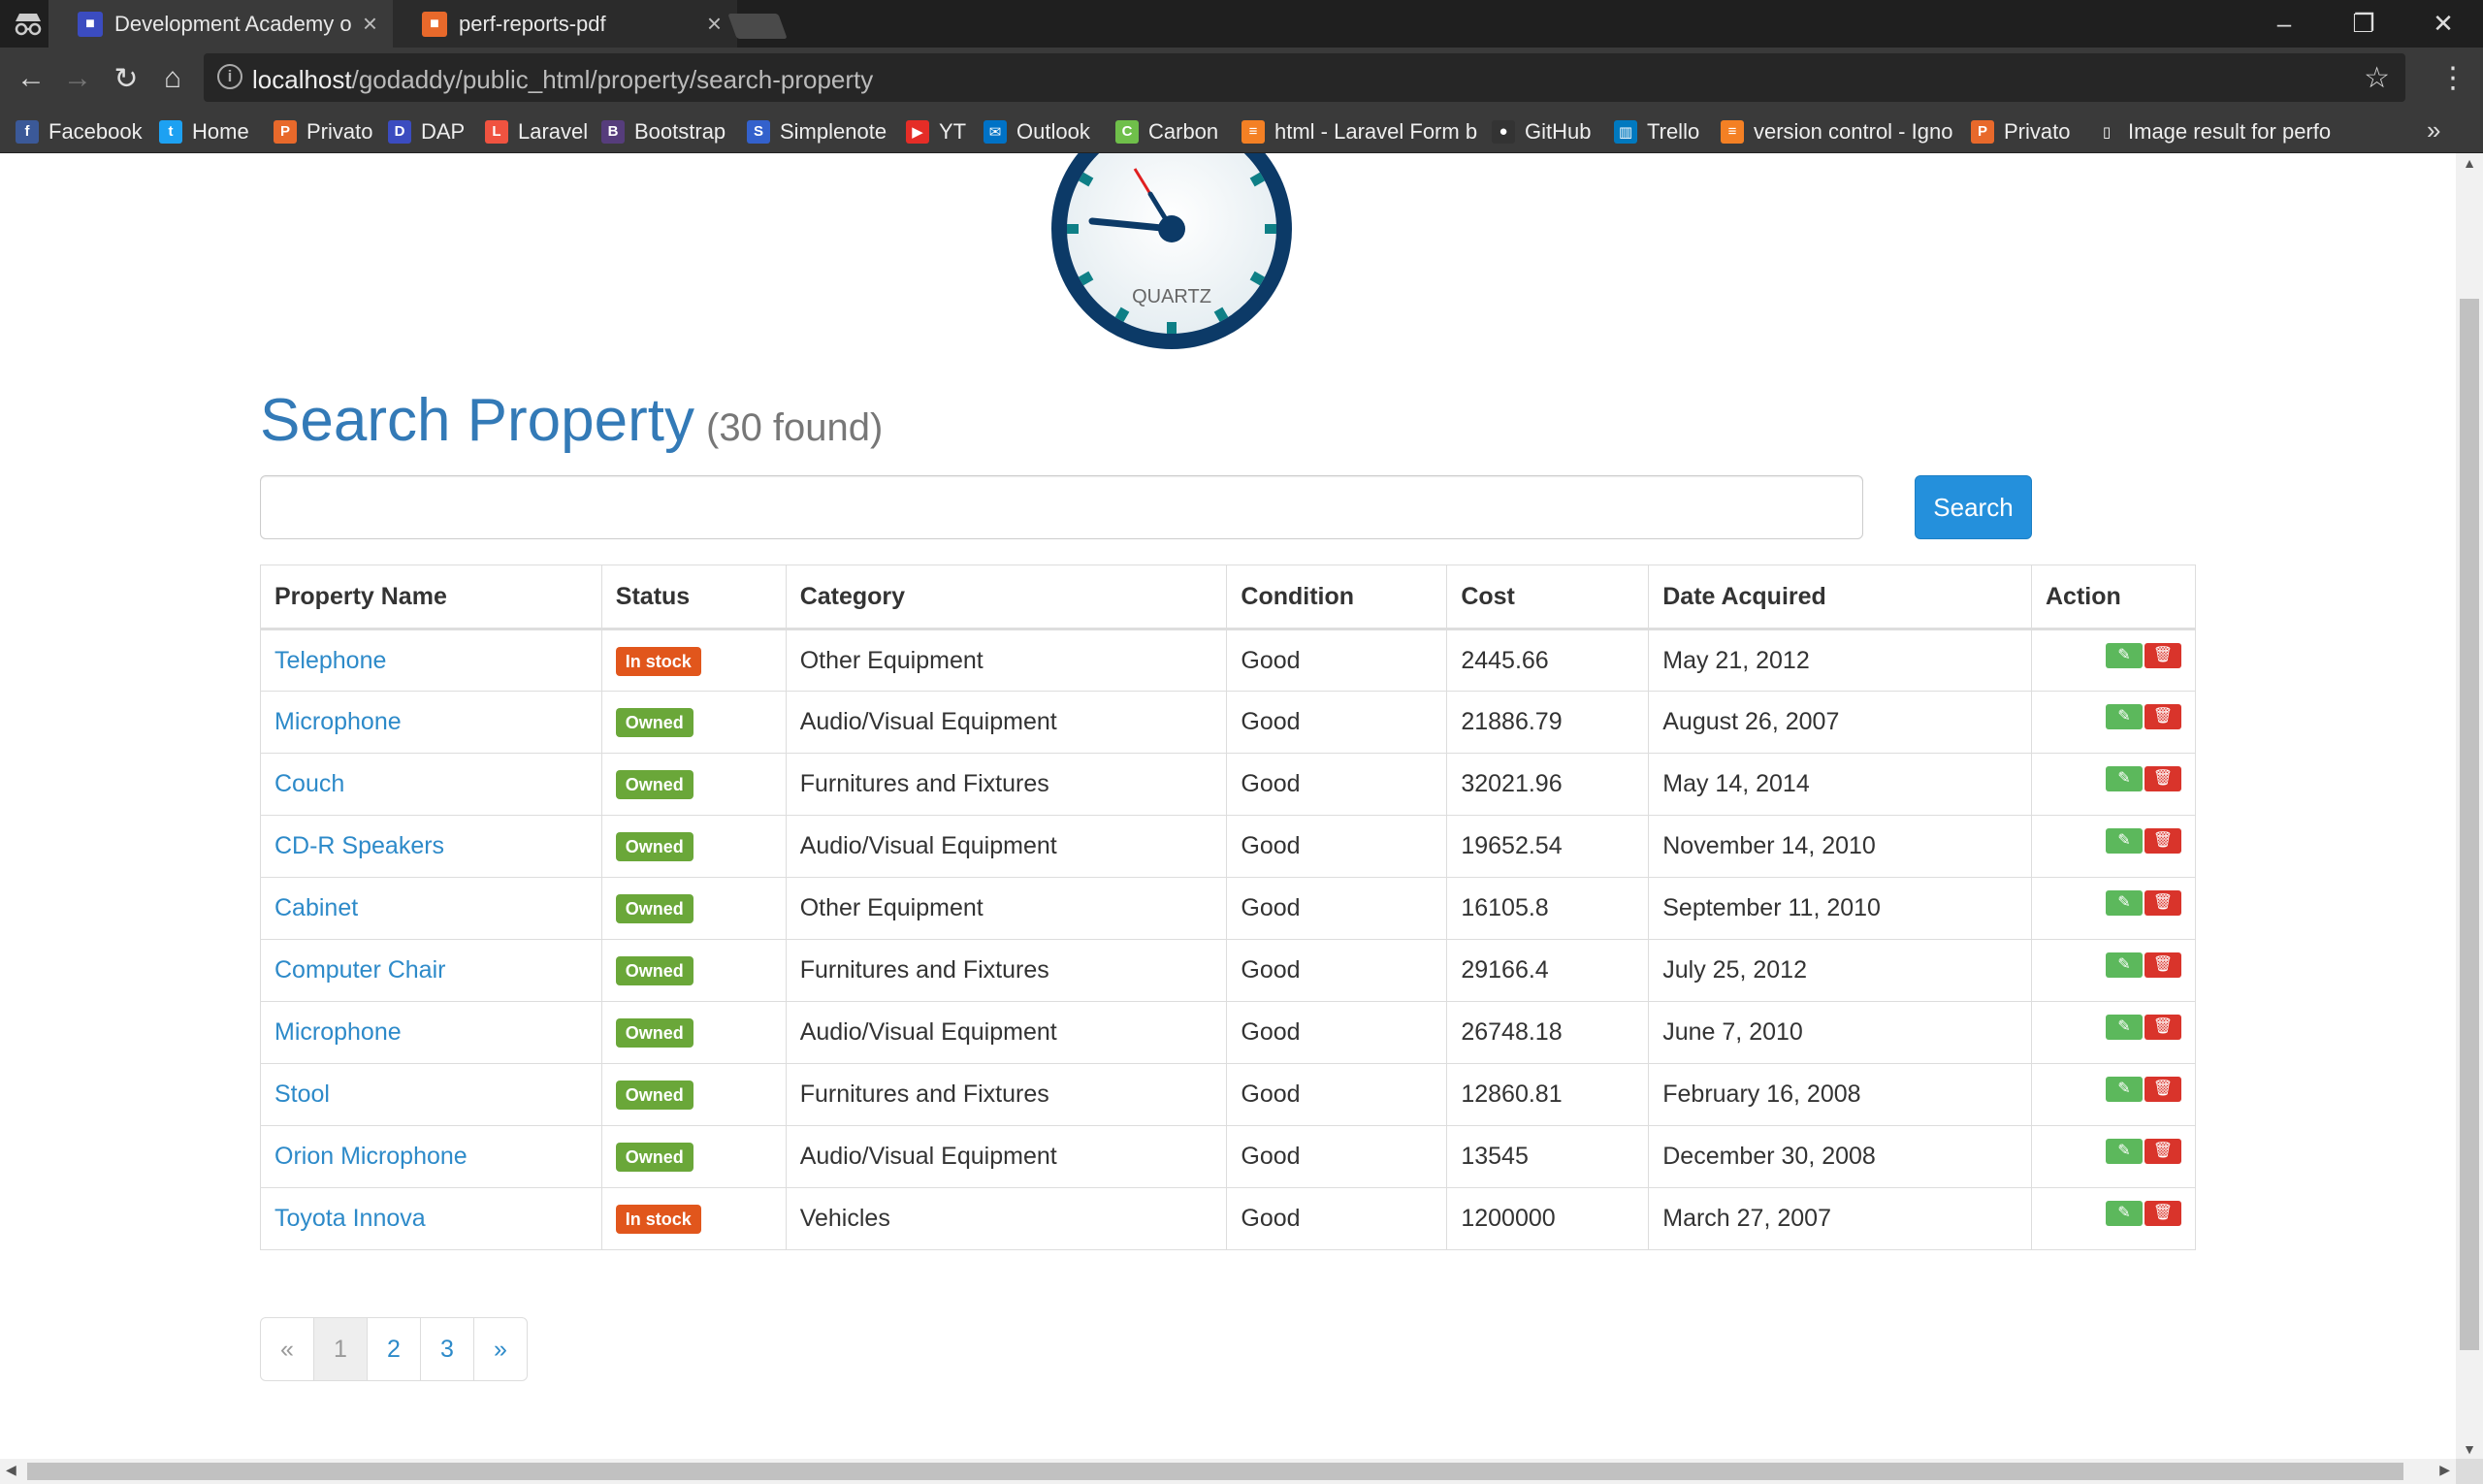 This screenshot has width=2483, height=1484. Describe the element at coordinates (80, 131) in the screenshot. I see `bookmark-item: f Facebook` at that location.